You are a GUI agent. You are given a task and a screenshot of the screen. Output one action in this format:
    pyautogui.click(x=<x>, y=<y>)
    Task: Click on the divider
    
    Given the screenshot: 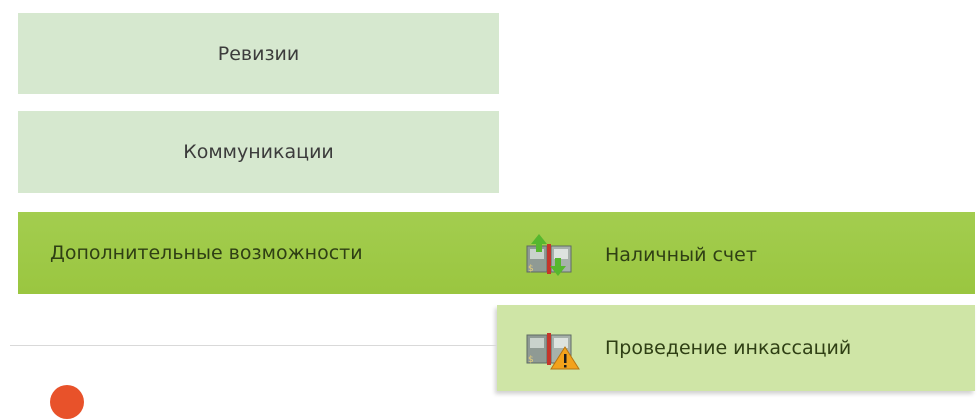 What is the action you would take?
    pyautogui.click(x=253, y=345)
    